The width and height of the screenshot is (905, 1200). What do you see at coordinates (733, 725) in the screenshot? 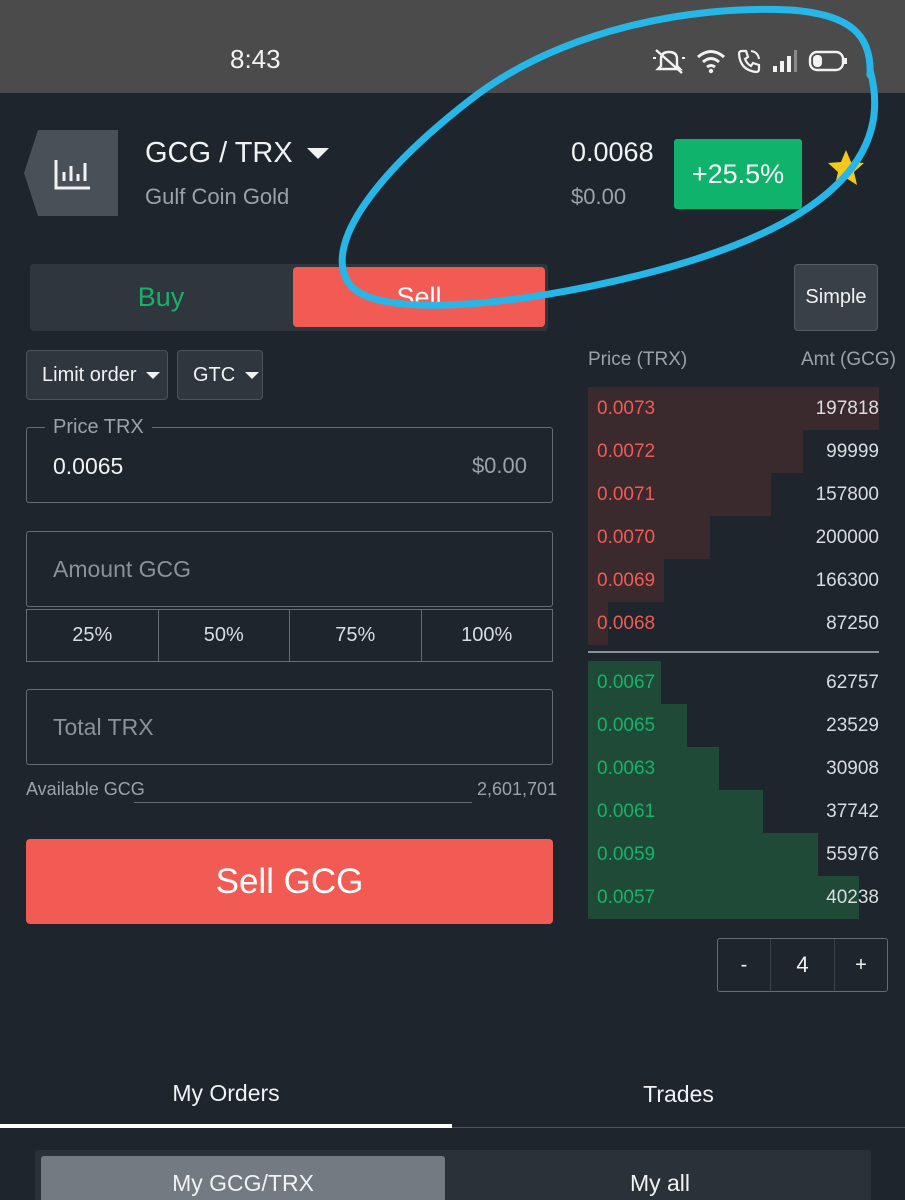
I see `bid-row: 0.0065 23529` at bounding box center [733, 725].